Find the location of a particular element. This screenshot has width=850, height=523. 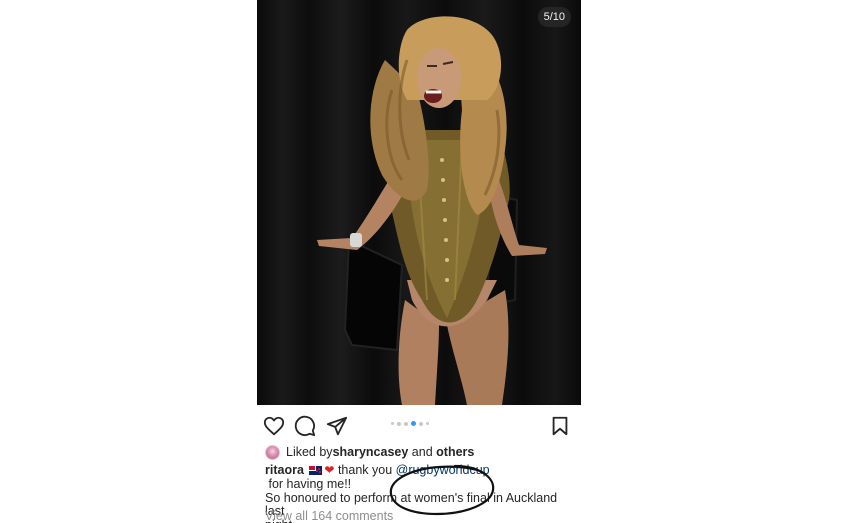

red-heart-icon: ❤ is located at coordinates (329, 470).